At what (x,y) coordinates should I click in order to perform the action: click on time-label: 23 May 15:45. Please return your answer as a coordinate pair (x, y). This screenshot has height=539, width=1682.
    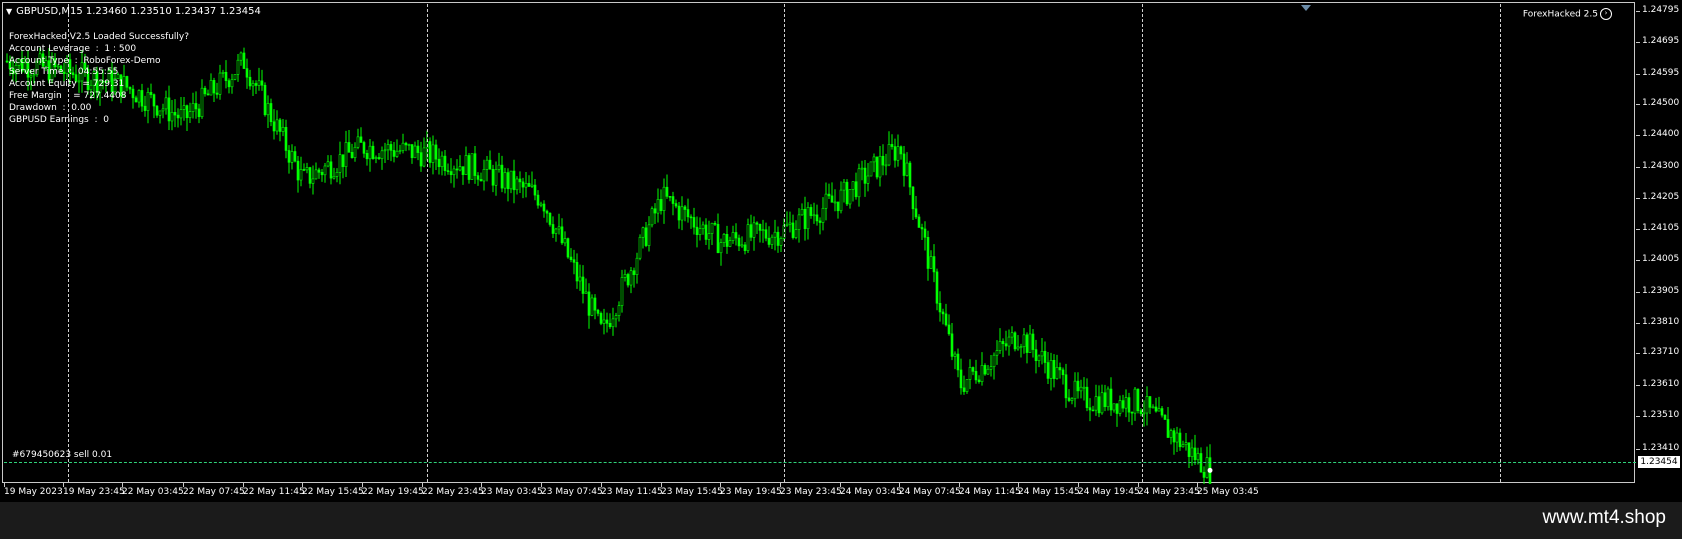
    Looking at the image, I should click on (692, 492).